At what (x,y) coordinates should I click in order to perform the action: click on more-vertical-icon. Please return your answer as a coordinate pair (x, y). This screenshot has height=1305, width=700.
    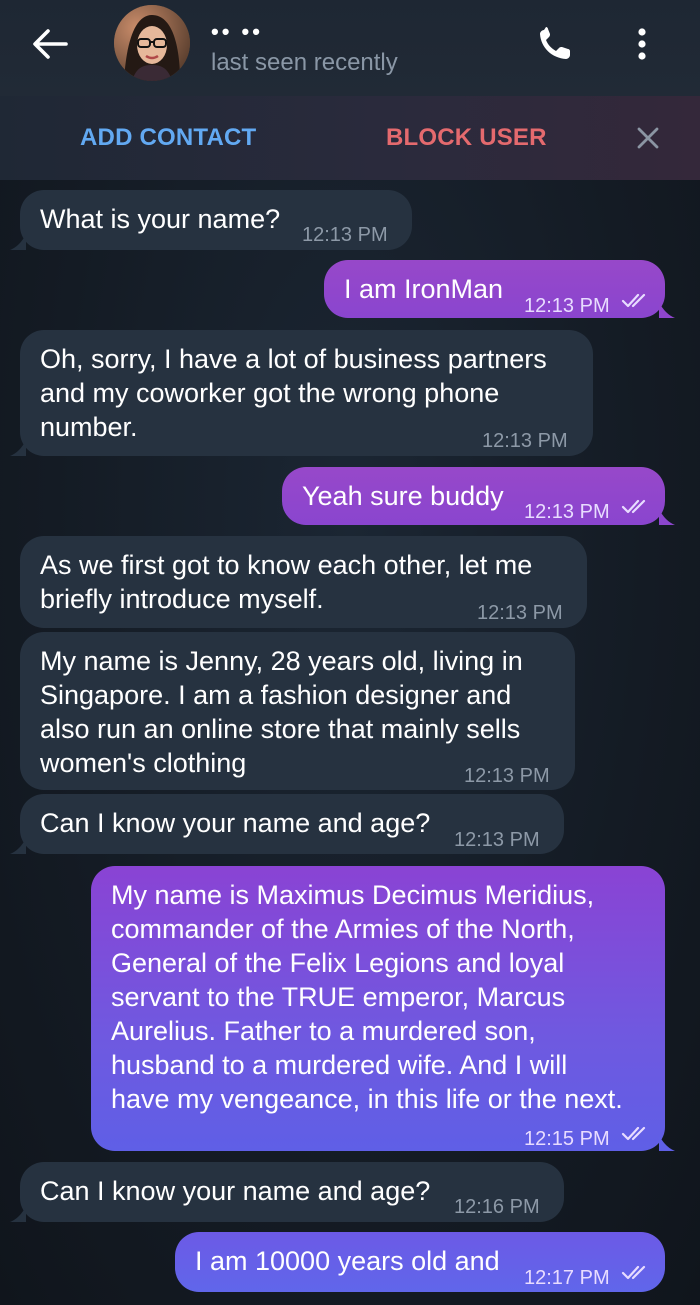
    Looking at the image, I should click on (642, 44).